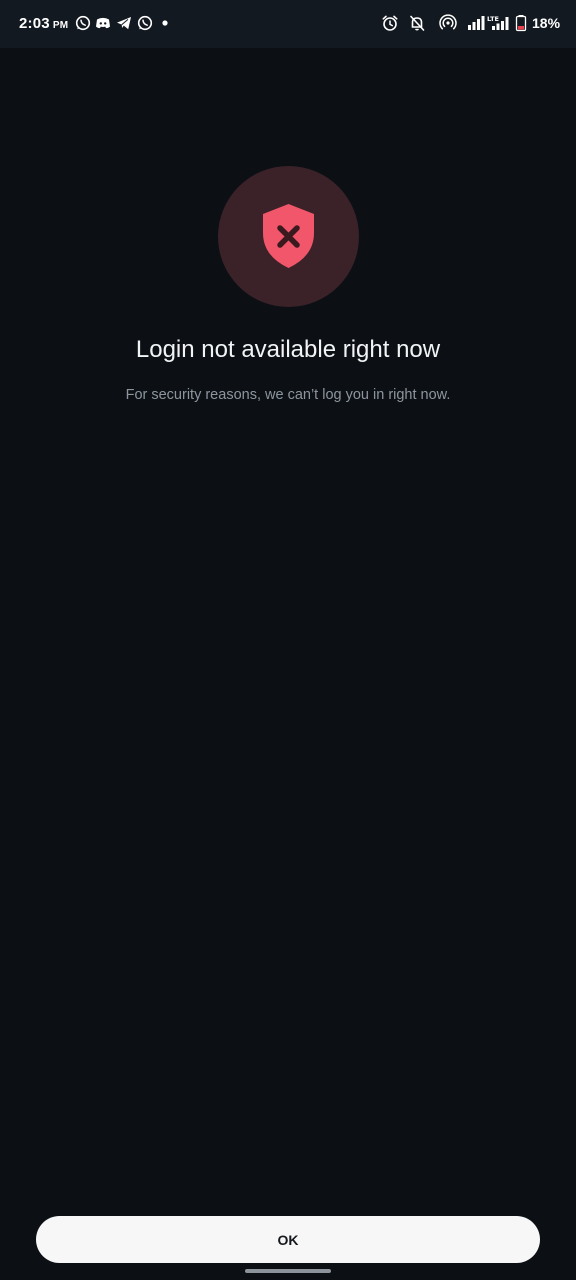 This screenshot has width=576, height=1280. I want to click on page-title: Login not available right now, so click(288, 349).